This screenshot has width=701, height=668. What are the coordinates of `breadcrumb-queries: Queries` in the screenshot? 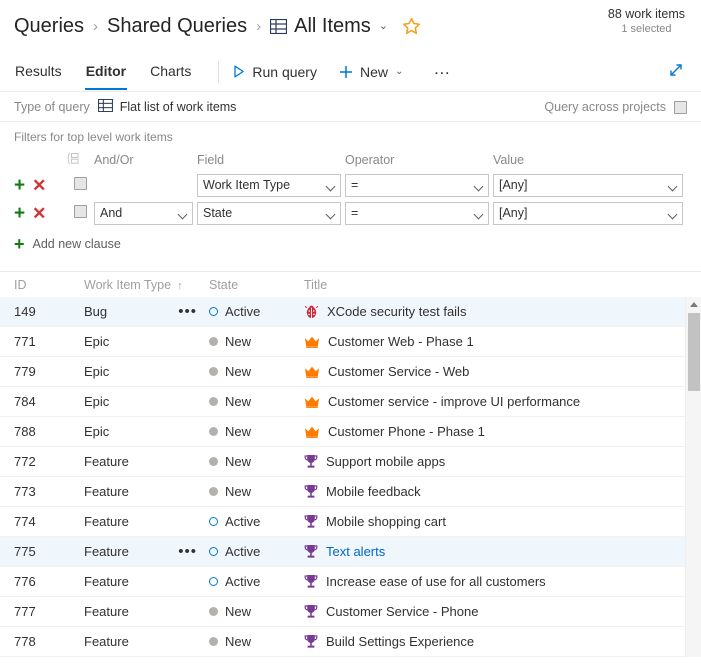 It's located at (49, 26).